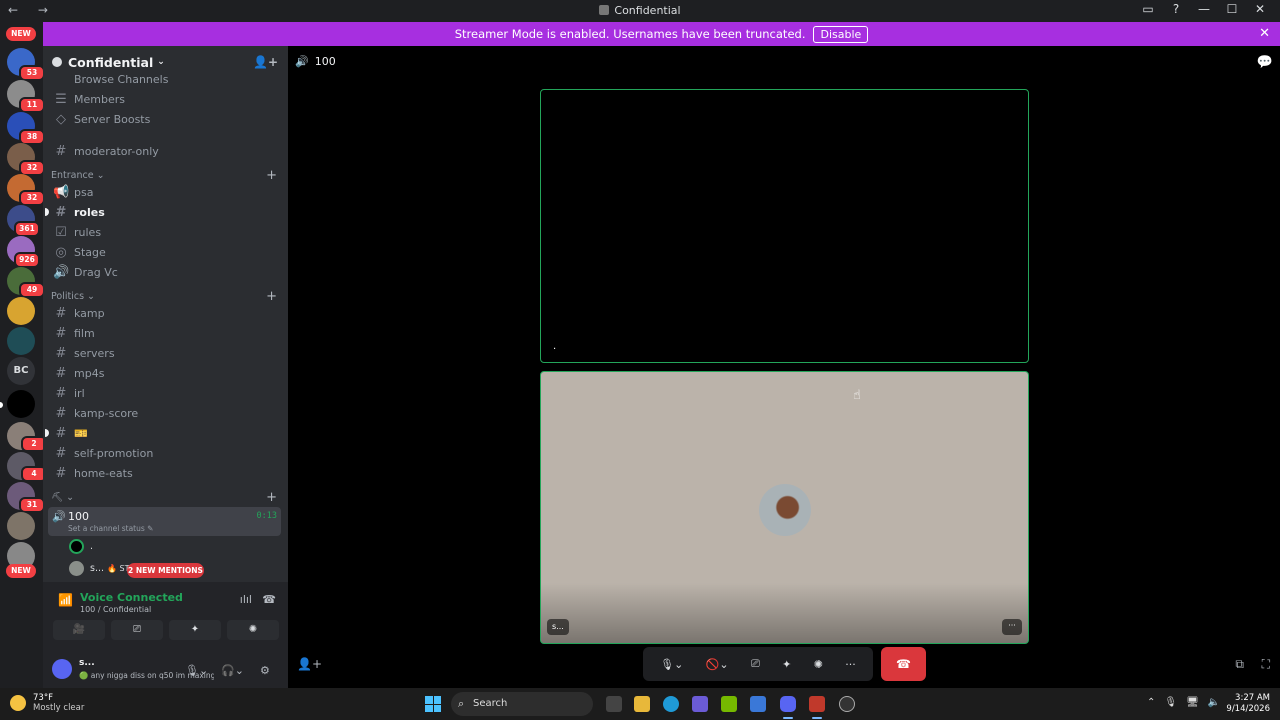  I want to click on volume-icon: 🔈, so click(1214, 702).